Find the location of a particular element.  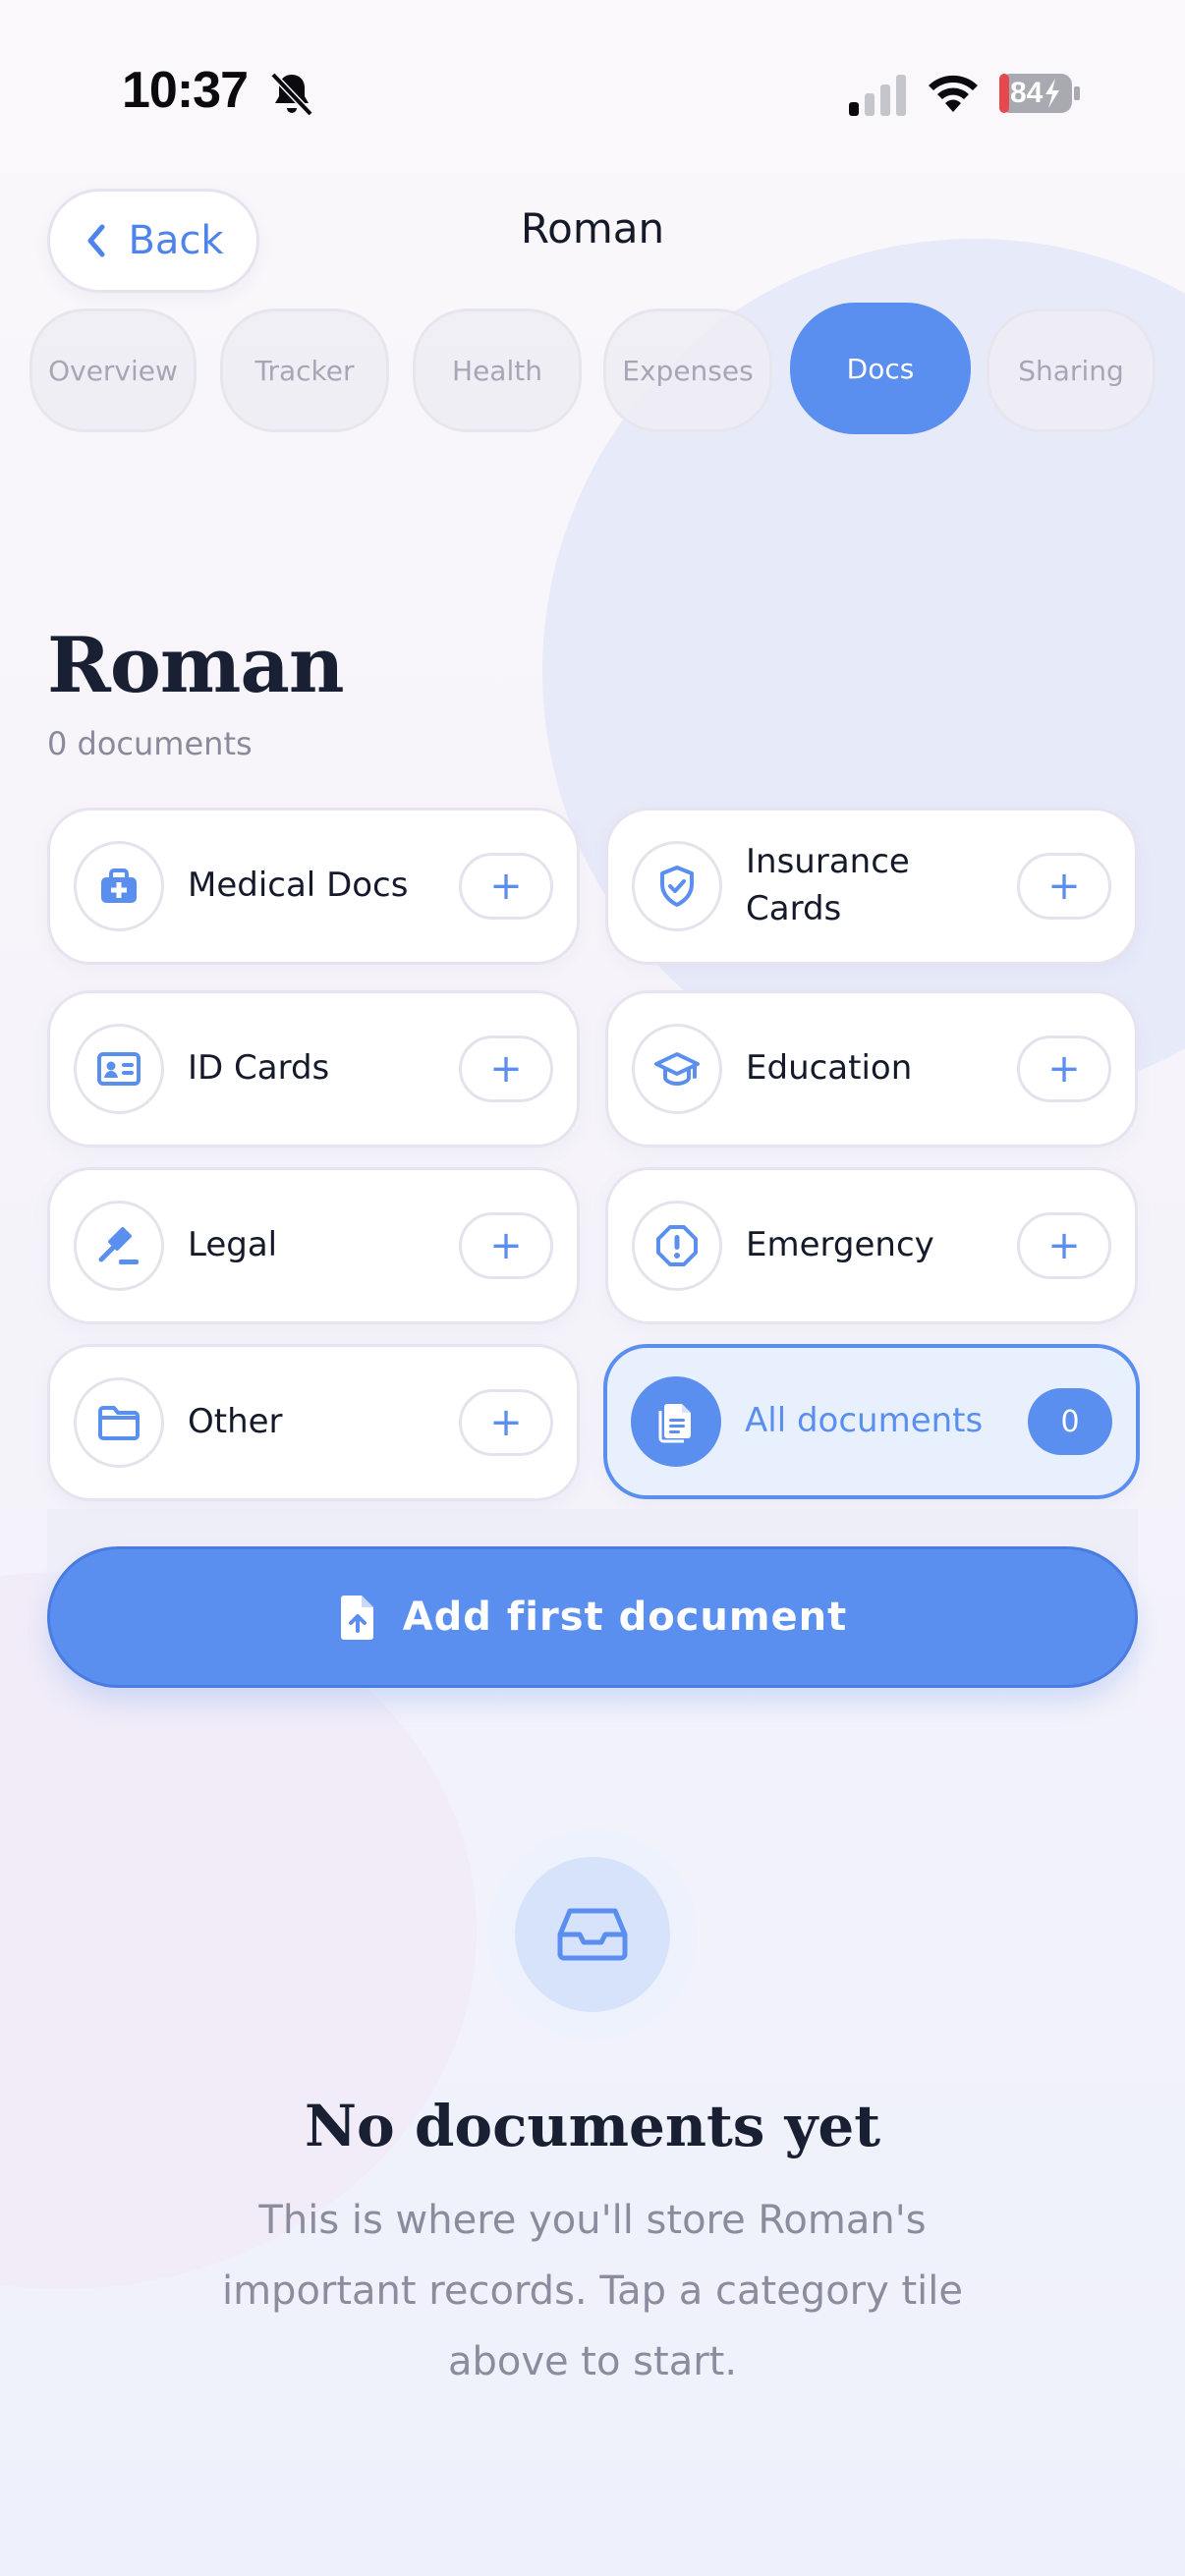

tab-health: Health is located at coordinates (498, 370).